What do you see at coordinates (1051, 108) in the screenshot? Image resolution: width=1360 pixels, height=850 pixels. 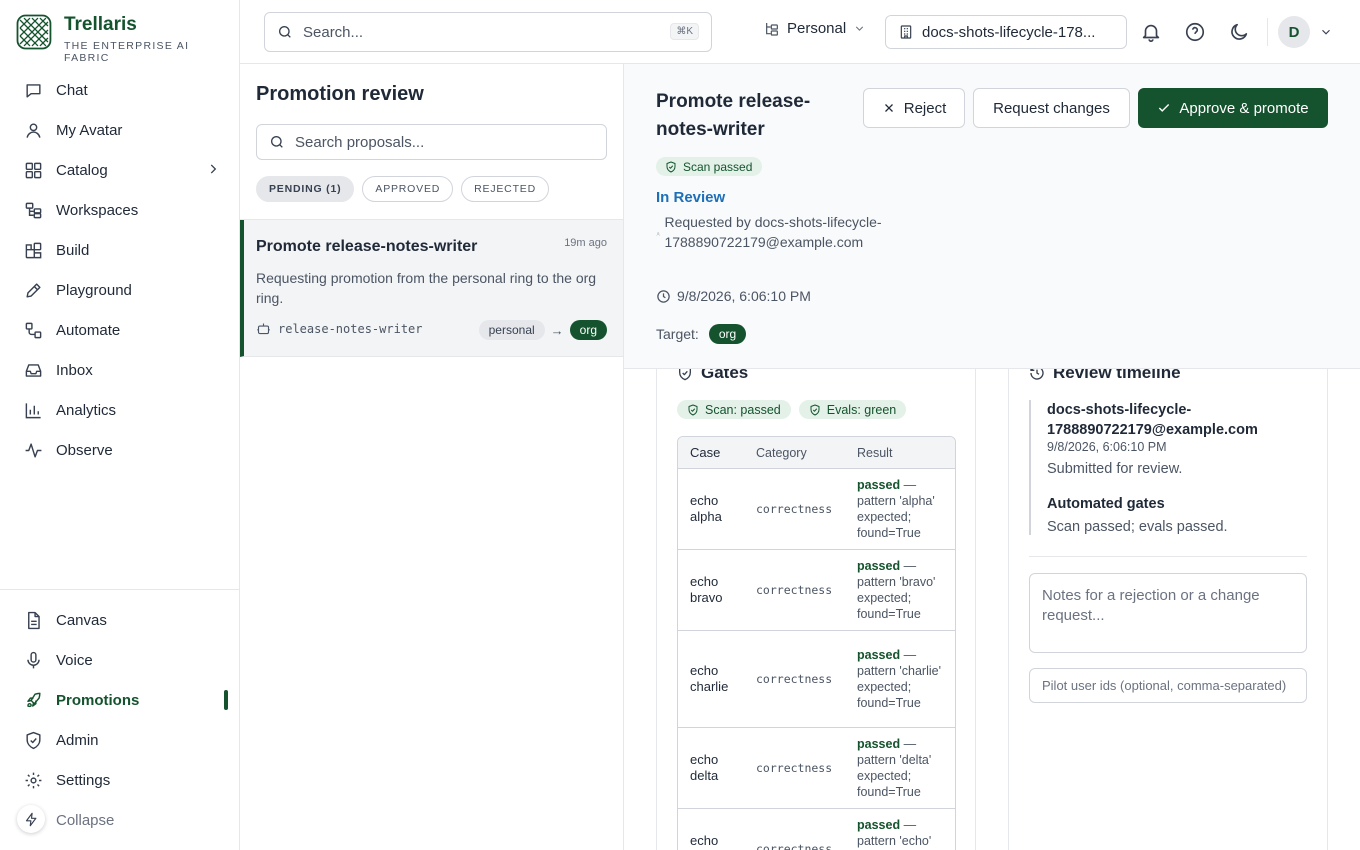 I see `request-changes-button: Request changes` at bounding box center [1051, 108].